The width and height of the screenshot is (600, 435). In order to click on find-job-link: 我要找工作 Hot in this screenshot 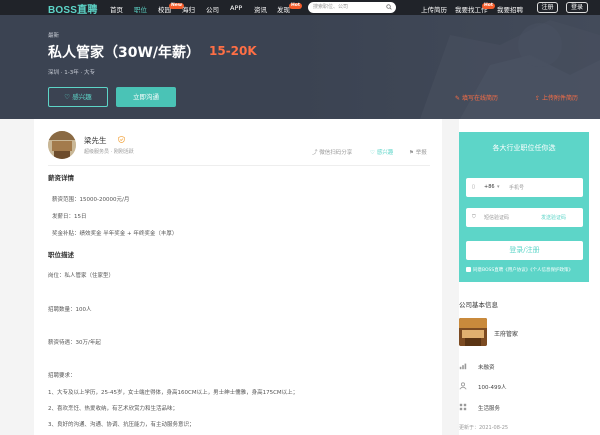, I will do `click(475, 8)`.